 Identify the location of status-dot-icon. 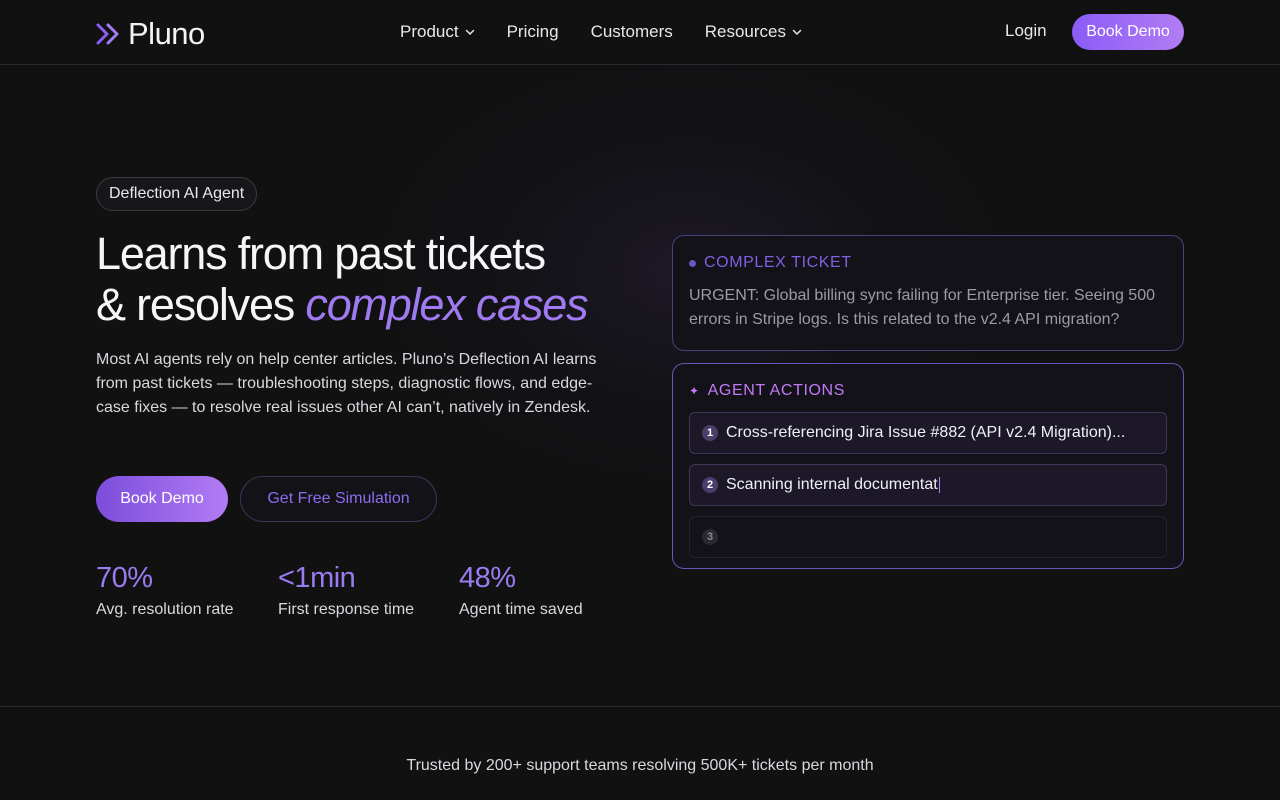
(692, 263).